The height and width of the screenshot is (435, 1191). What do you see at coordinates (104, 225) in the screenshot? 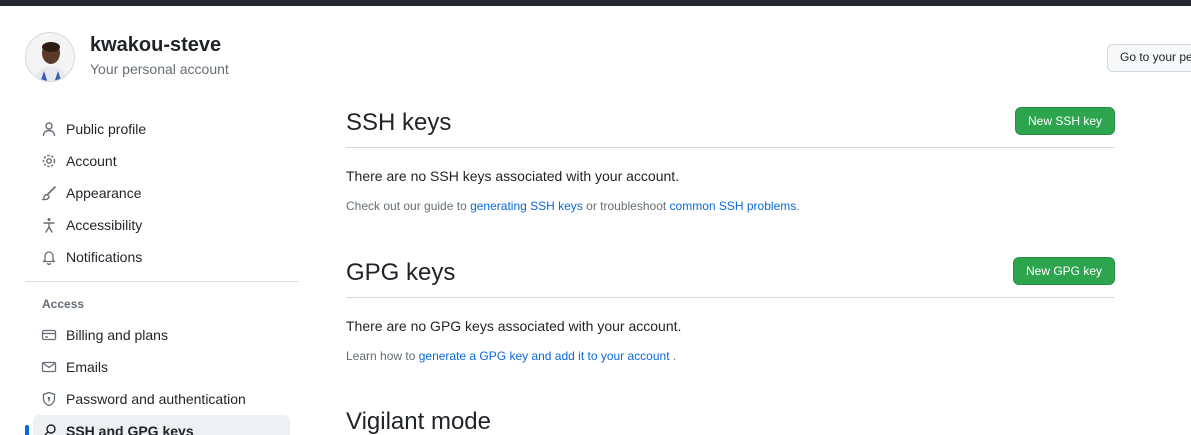
I see `sidebar-item-label: Accessibility` at bounding box center [104, 225].